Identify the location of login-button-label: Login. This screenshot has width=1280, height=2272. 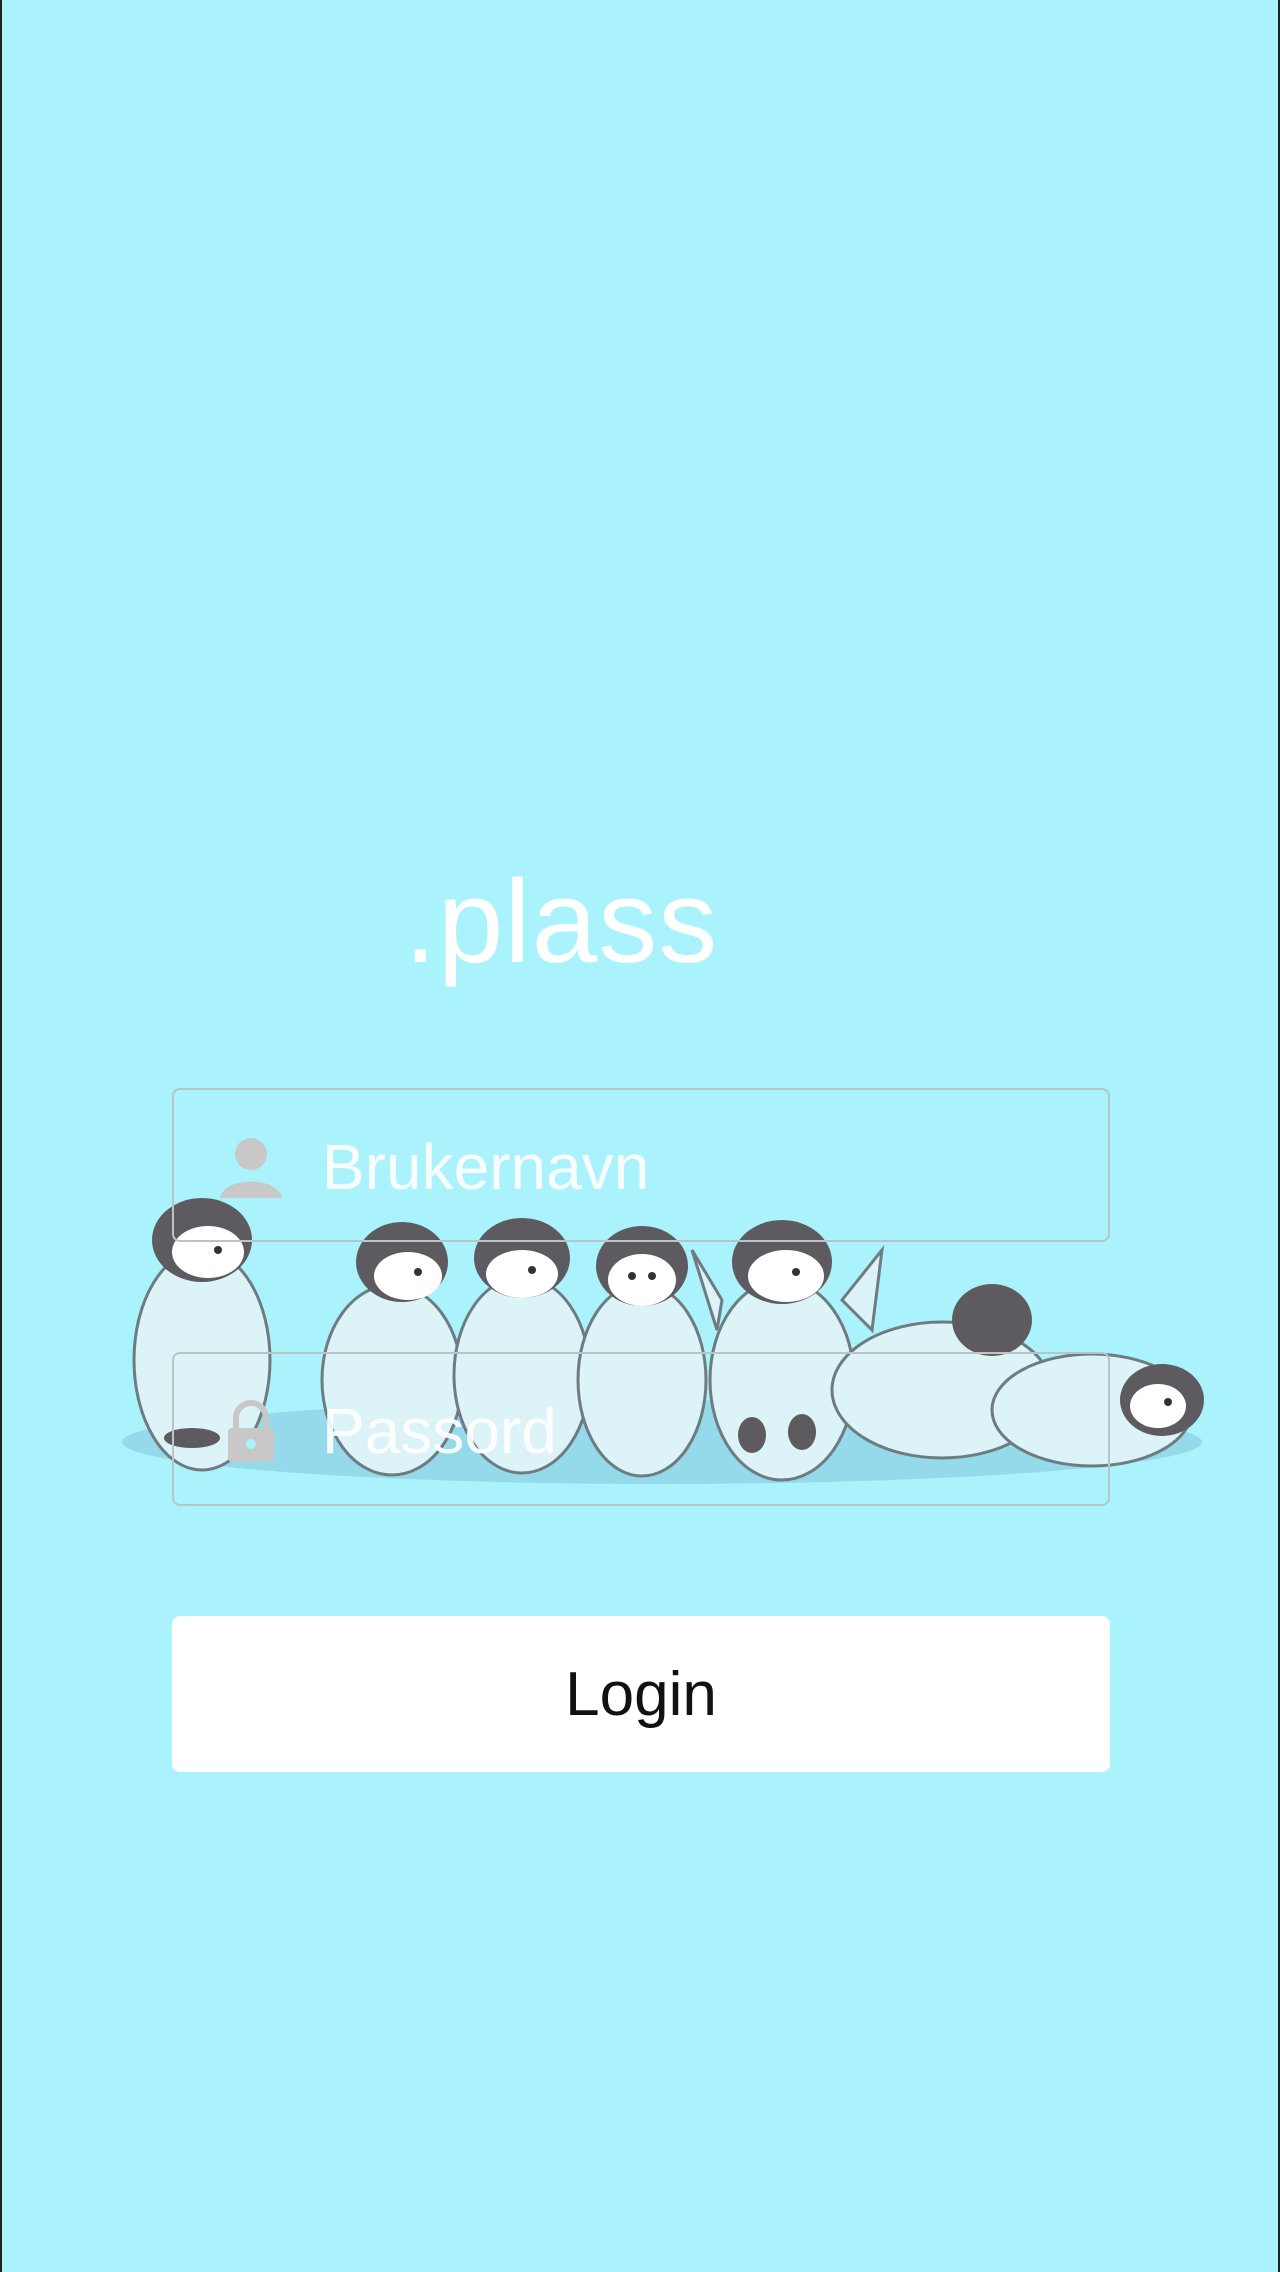
(641, 1694).